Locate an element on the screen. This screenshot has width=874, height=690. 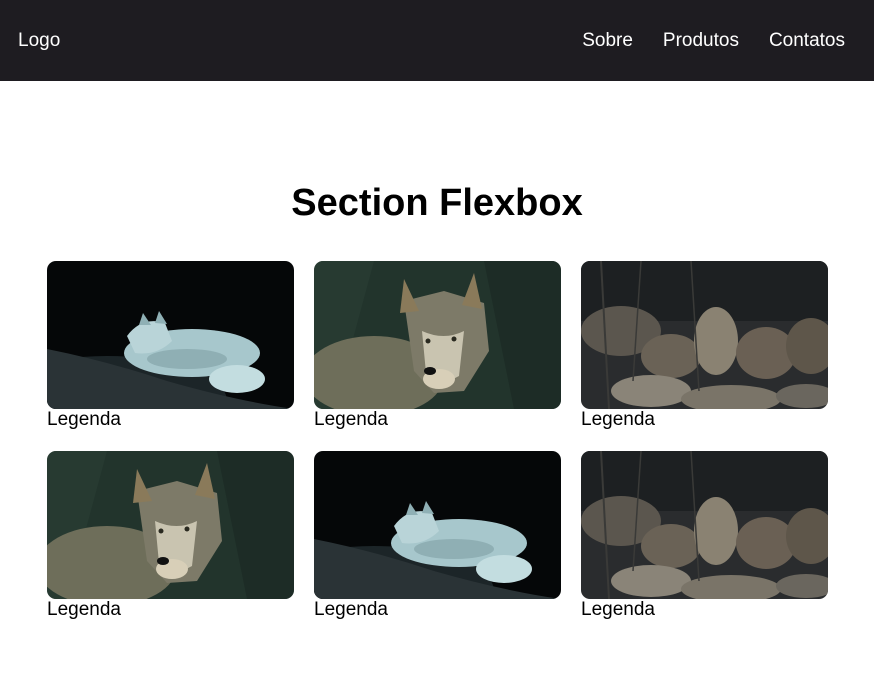
navbar: Logo Sobre Produtos Contatos is located at coordinates (437, 40).